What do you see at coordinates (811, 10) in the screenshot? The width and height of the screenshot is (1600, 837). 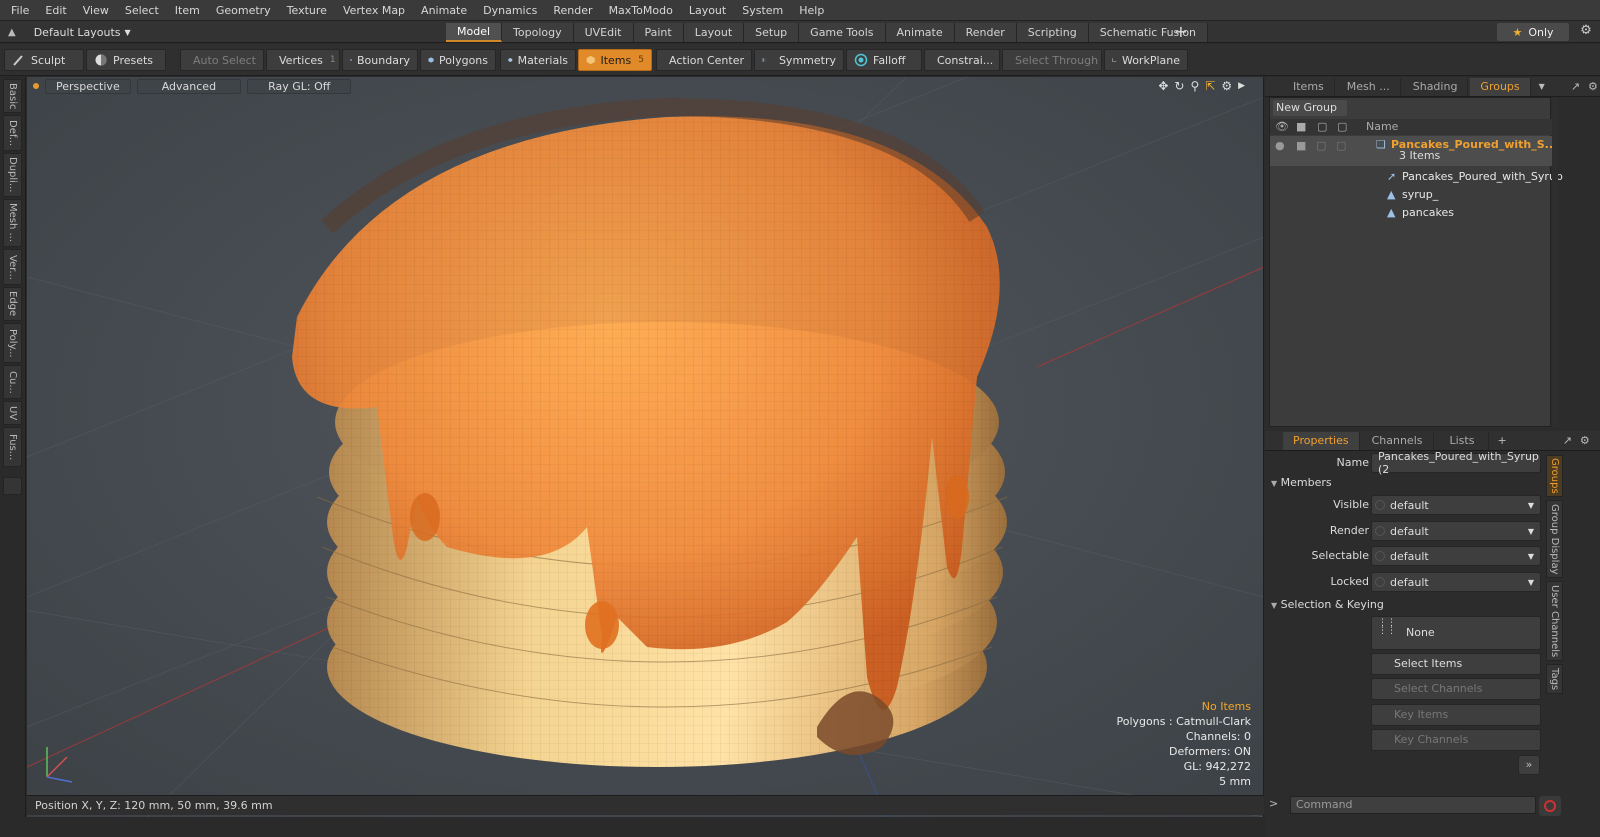 I see `menu-help: Help` at bounding box center [811, 10].